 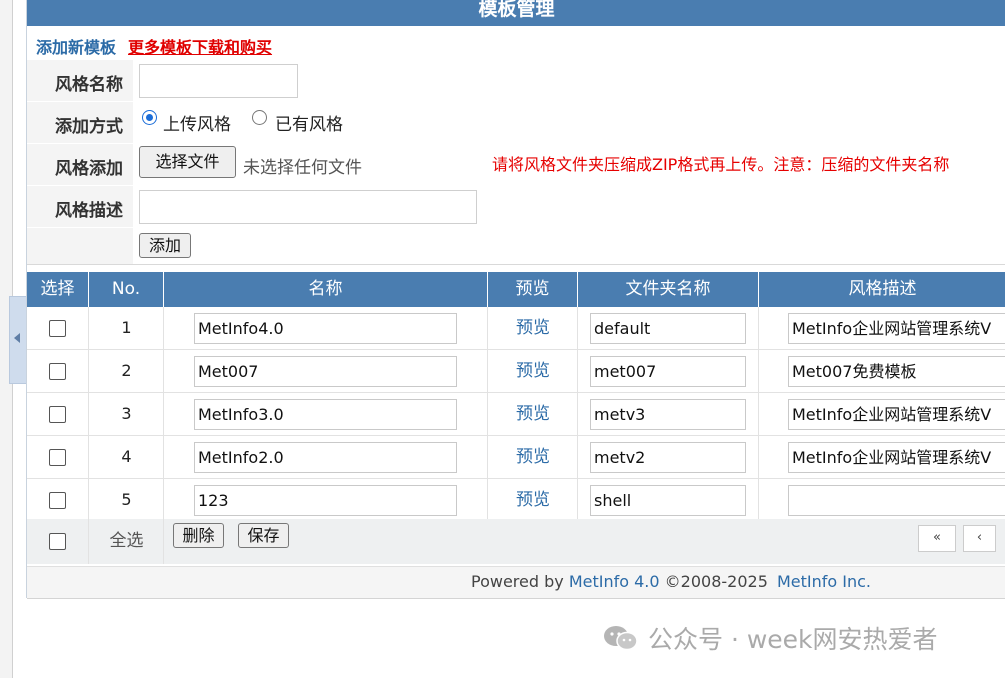 I want to click on name-input: MetInfo3.0, so click(x=325, y=414).